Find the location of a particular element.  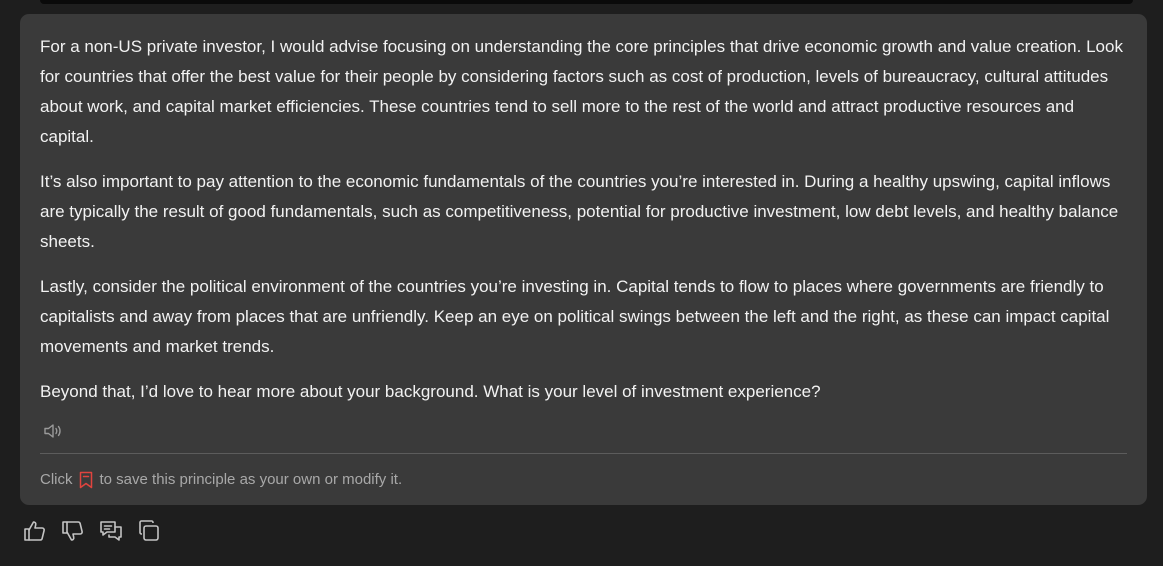

copy-icon is located at coordinates (149, 531).